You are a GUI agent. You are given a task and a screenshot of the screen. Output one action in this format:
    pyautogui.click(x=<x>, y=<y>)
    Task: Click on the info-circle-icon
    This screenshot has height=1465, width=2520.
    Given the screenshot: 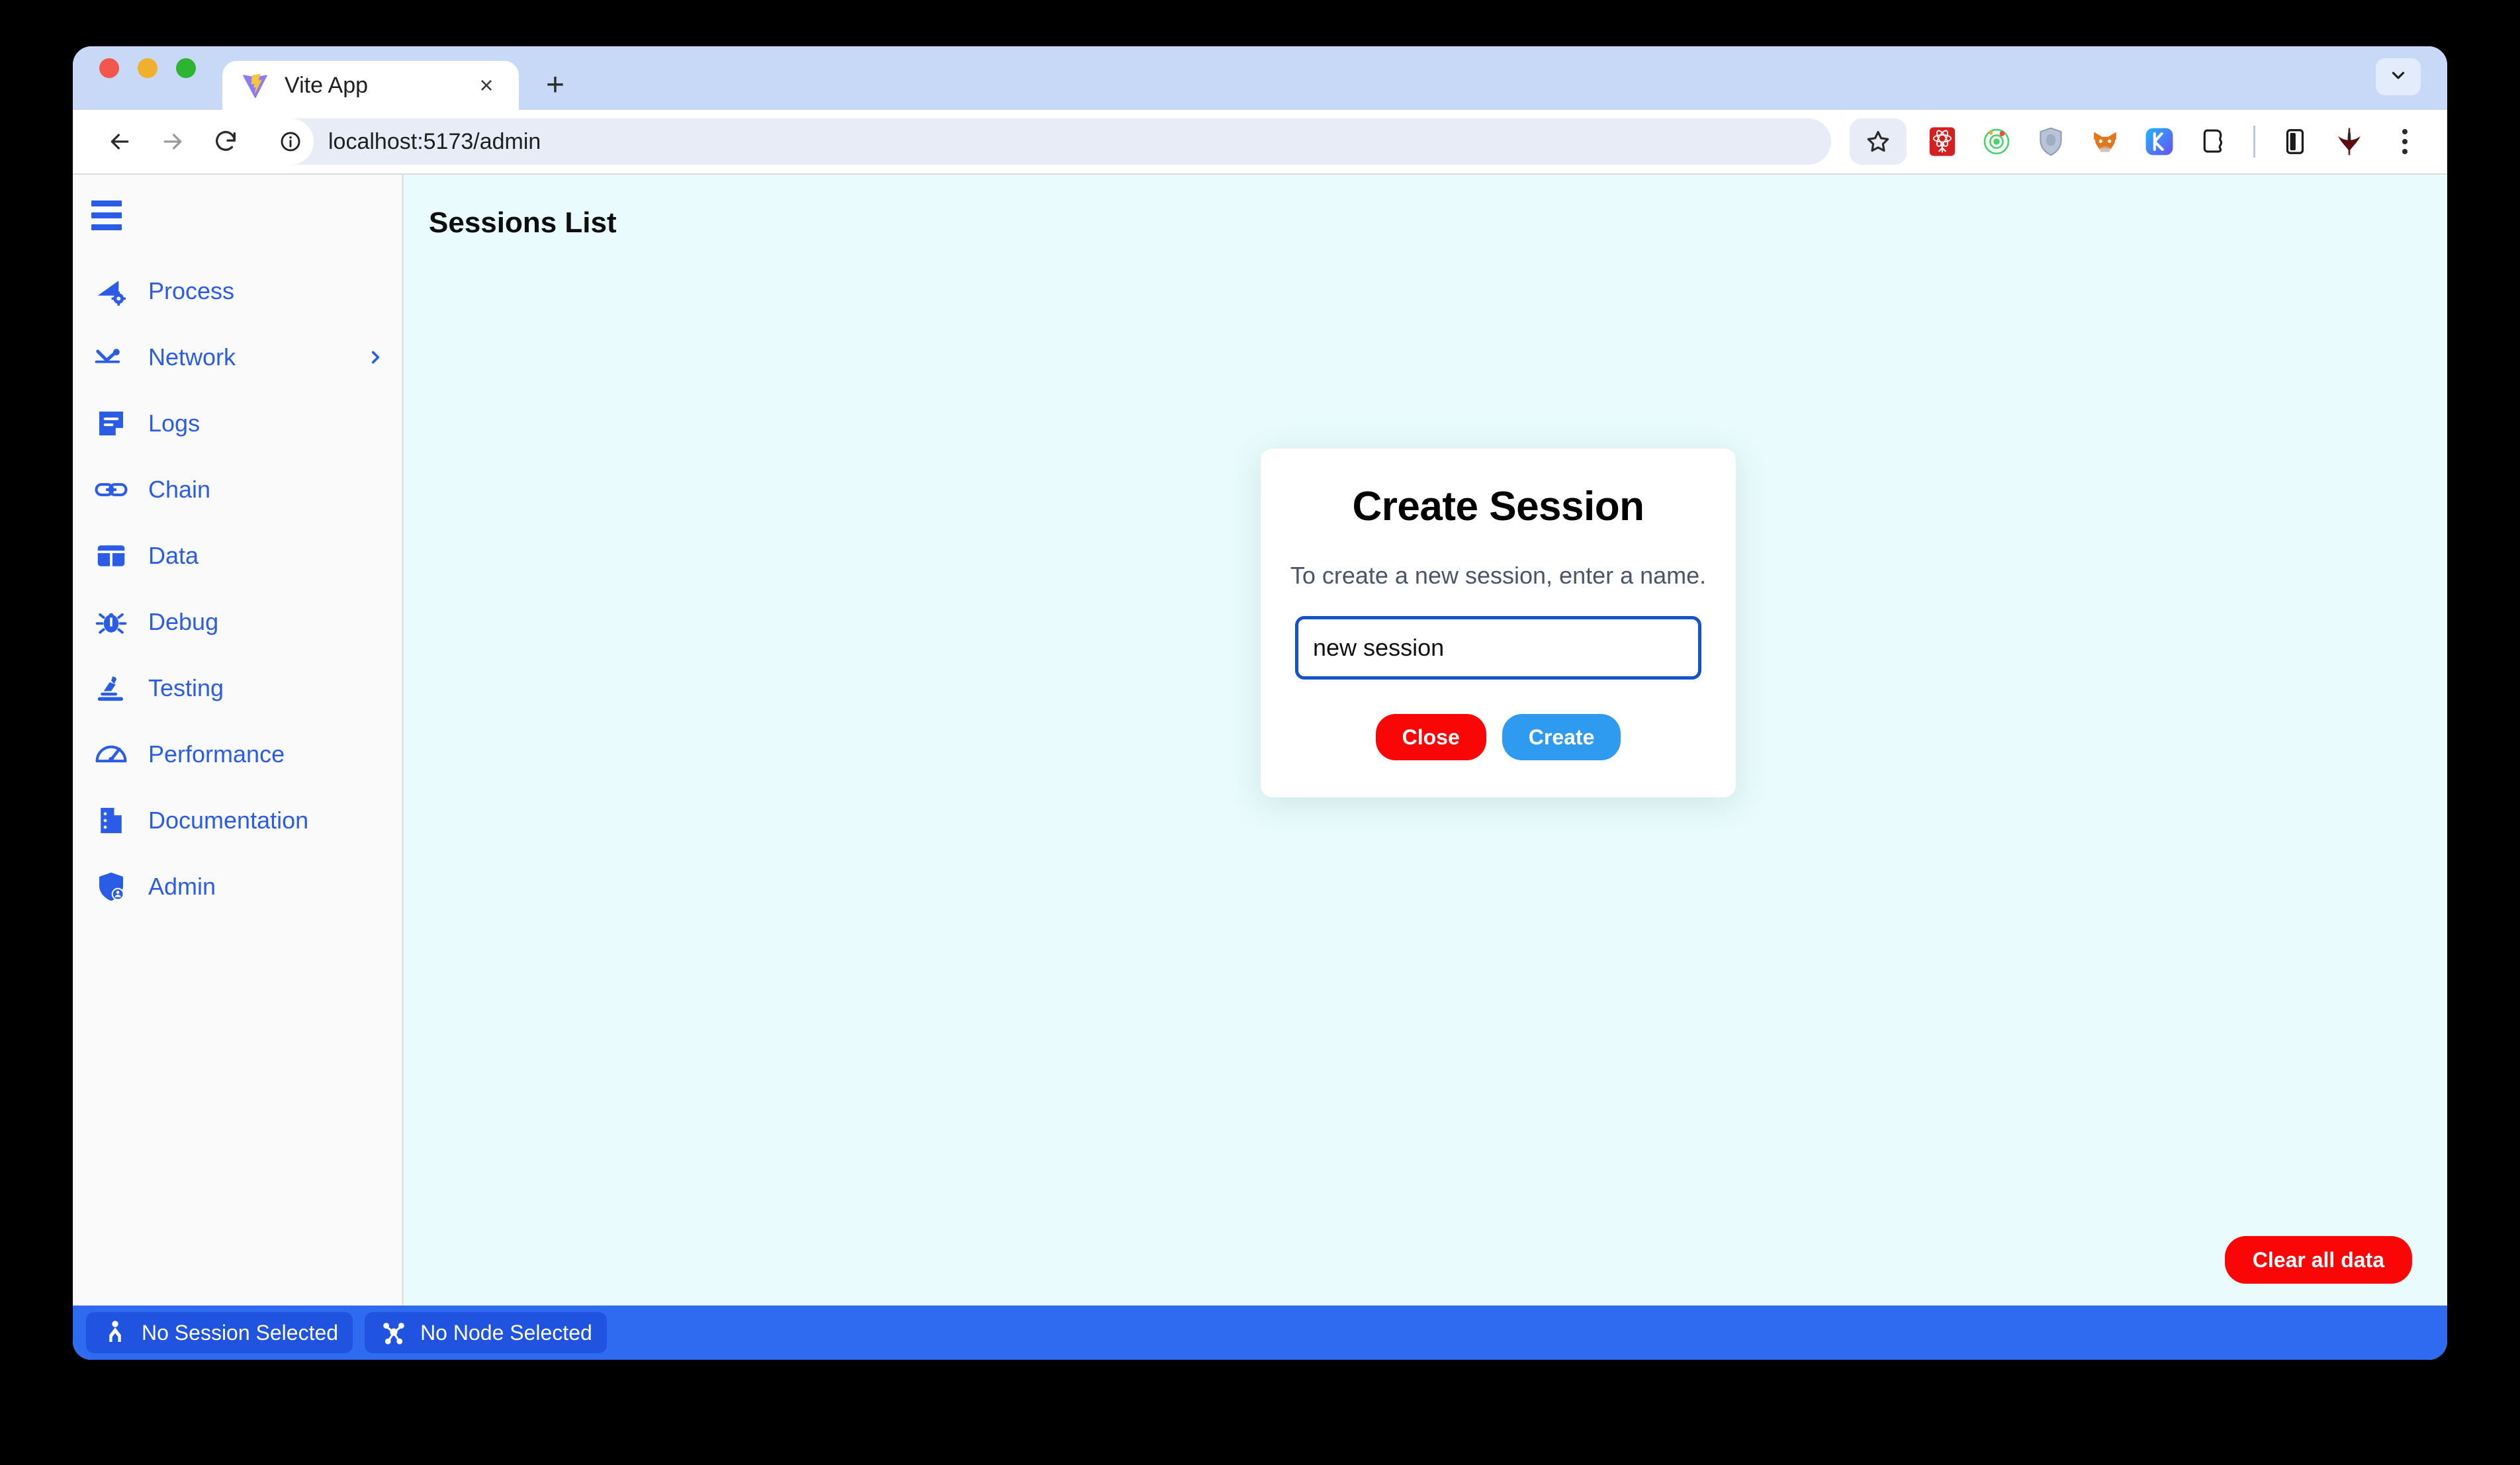 What is the action you would take?
    pyautogui.click(x=290, y=141)
    